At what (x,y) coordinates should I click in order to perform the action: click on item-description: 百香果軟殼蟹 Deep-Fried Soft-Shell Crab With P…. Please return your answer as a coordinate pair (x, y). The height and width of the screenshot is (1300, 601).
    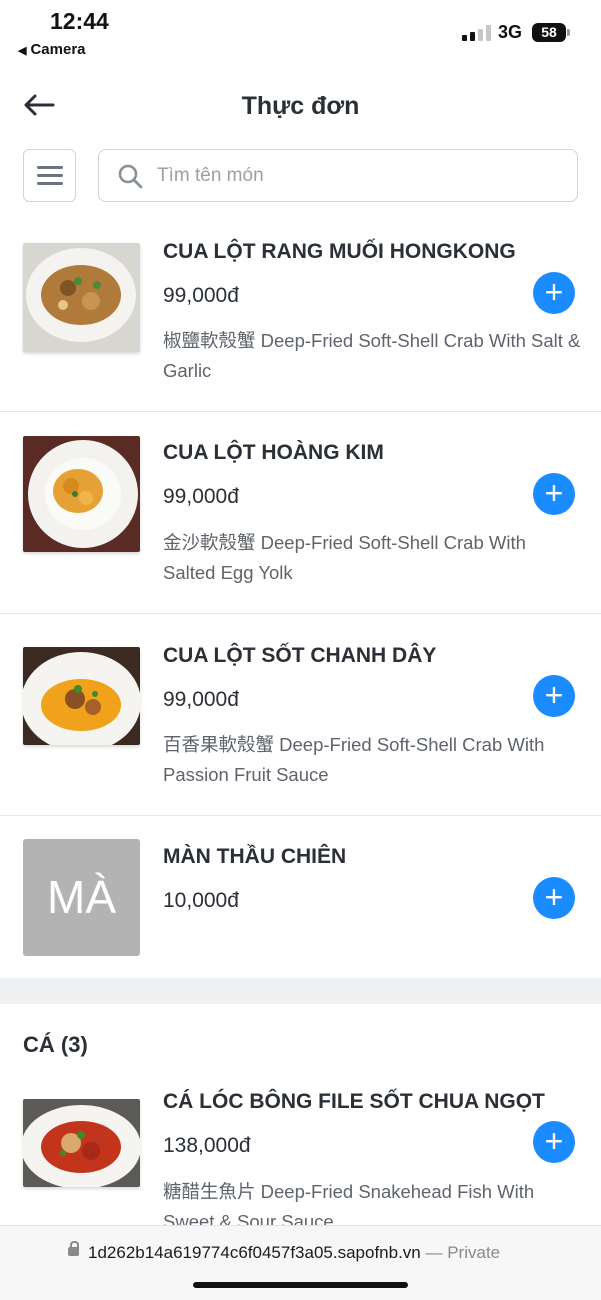
    Looking at the image, I should click on (354, 759).